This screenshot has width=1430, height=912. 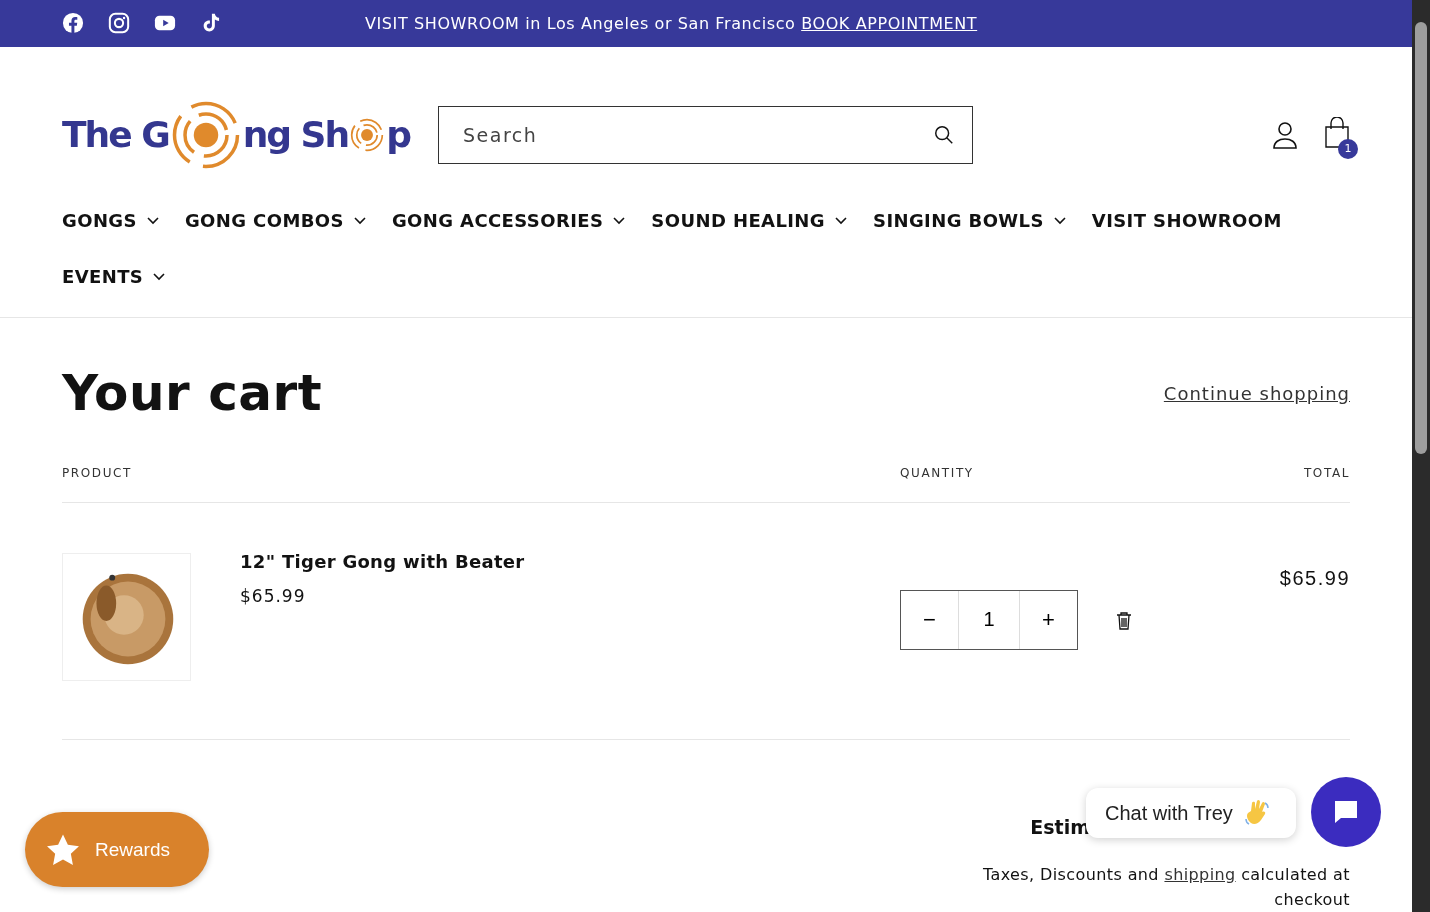 I want to click on page-title: Your cart, so click(x=192, y=393).